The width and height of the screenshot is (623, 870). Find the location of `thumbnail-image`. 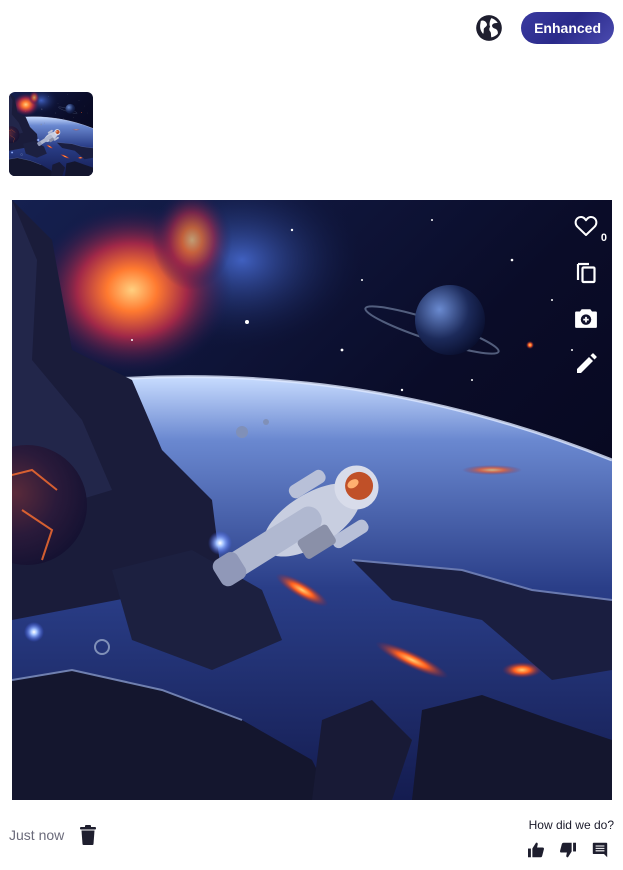

thumbnail-image is located at coordinates (51, 134).